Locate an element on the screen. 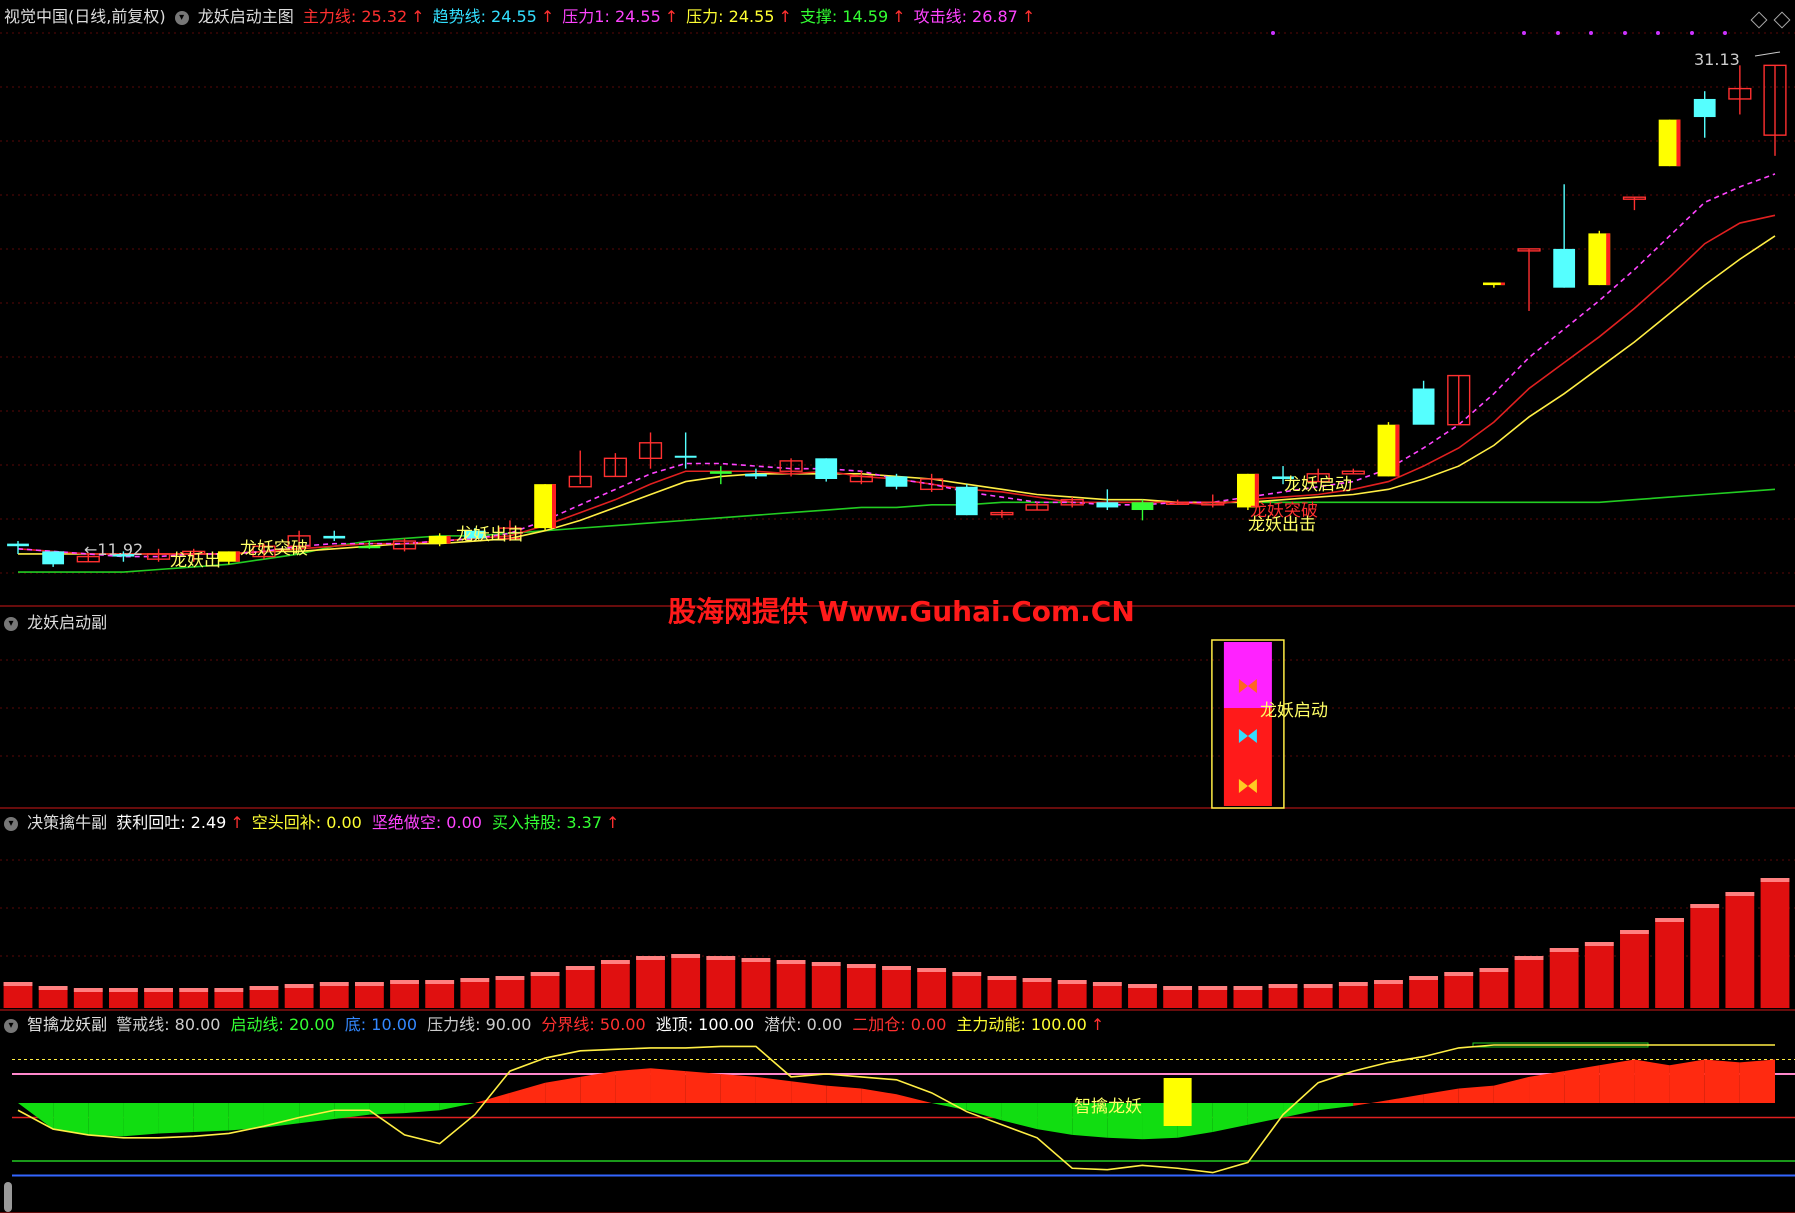 The image size is (1795, 1213). main-metric: 趋势线: 24.55 is located at coordinates (484, 16).